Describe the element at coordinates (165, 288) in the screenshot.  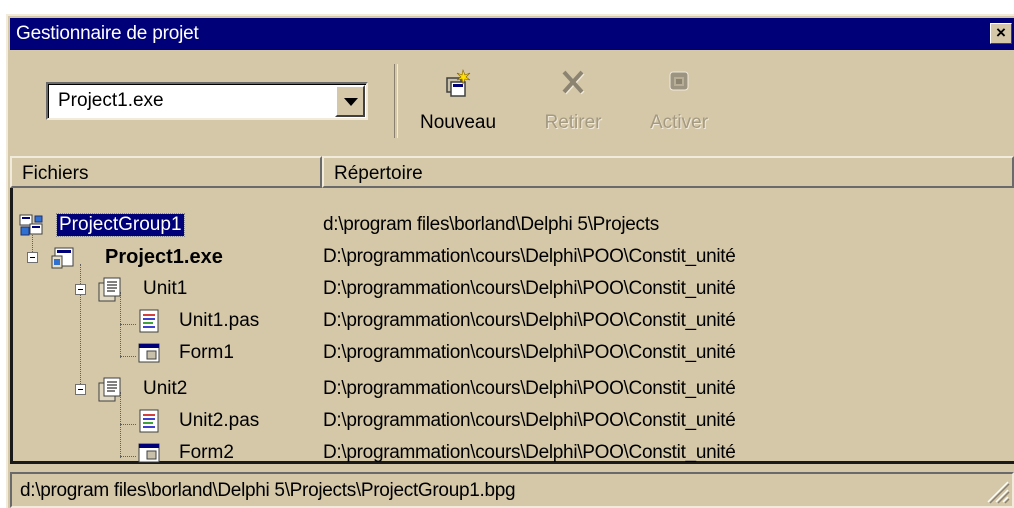
I see `tree-item-label: Unit1` at that location.